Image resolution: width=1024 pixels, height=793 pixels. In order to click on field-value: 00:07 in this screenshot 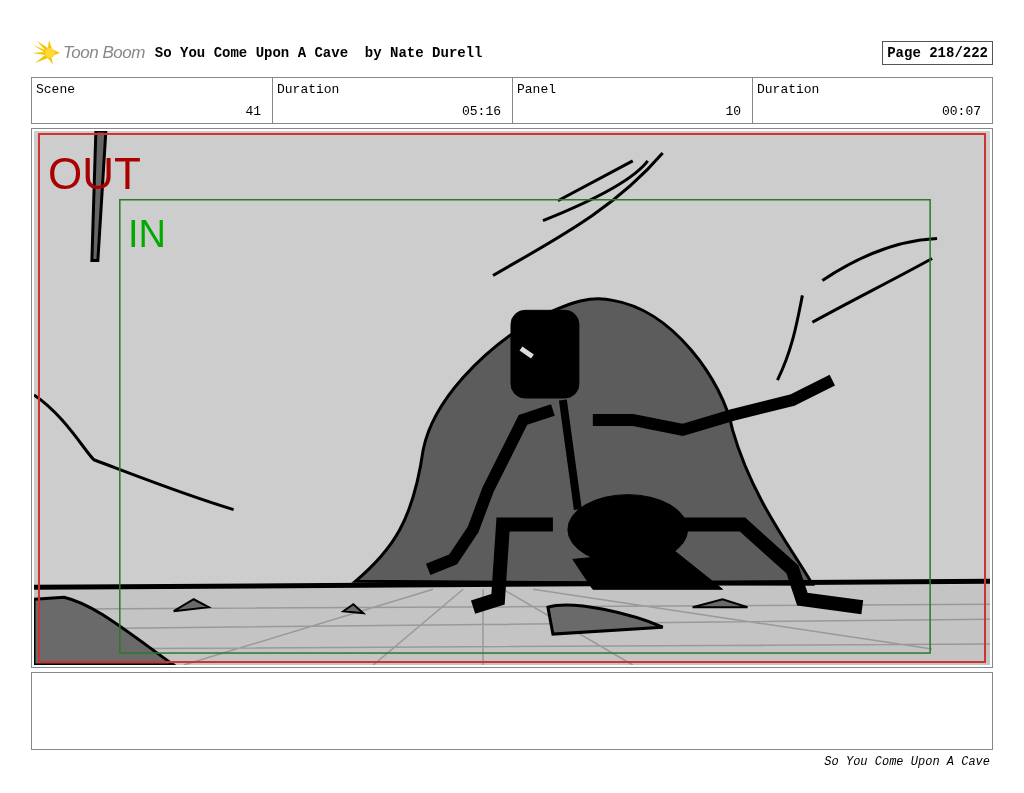, I will do `click(961, 111)`.